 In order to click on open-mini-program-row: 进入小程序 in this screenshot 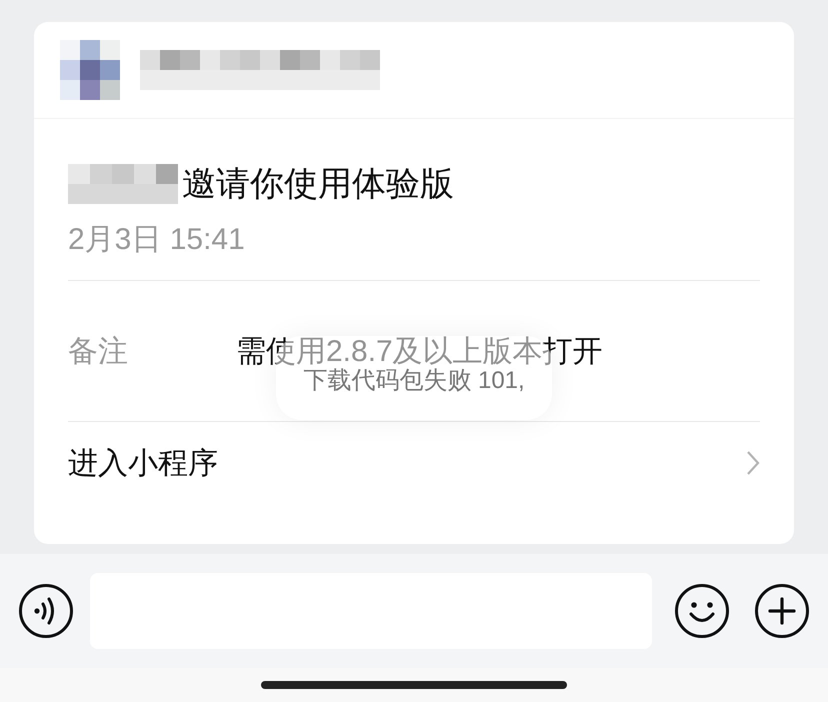, I will do `click(414, 463)`.